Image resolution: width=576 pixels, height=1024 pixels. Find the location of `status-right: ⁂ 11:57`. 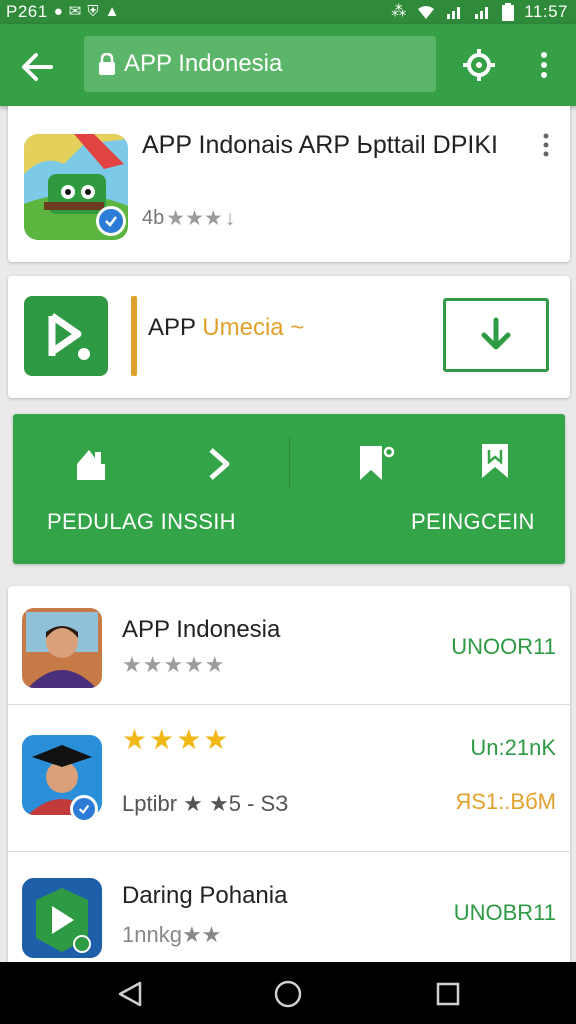

status-right: ⁂ 11:57 is located at coordinates (479, 12).